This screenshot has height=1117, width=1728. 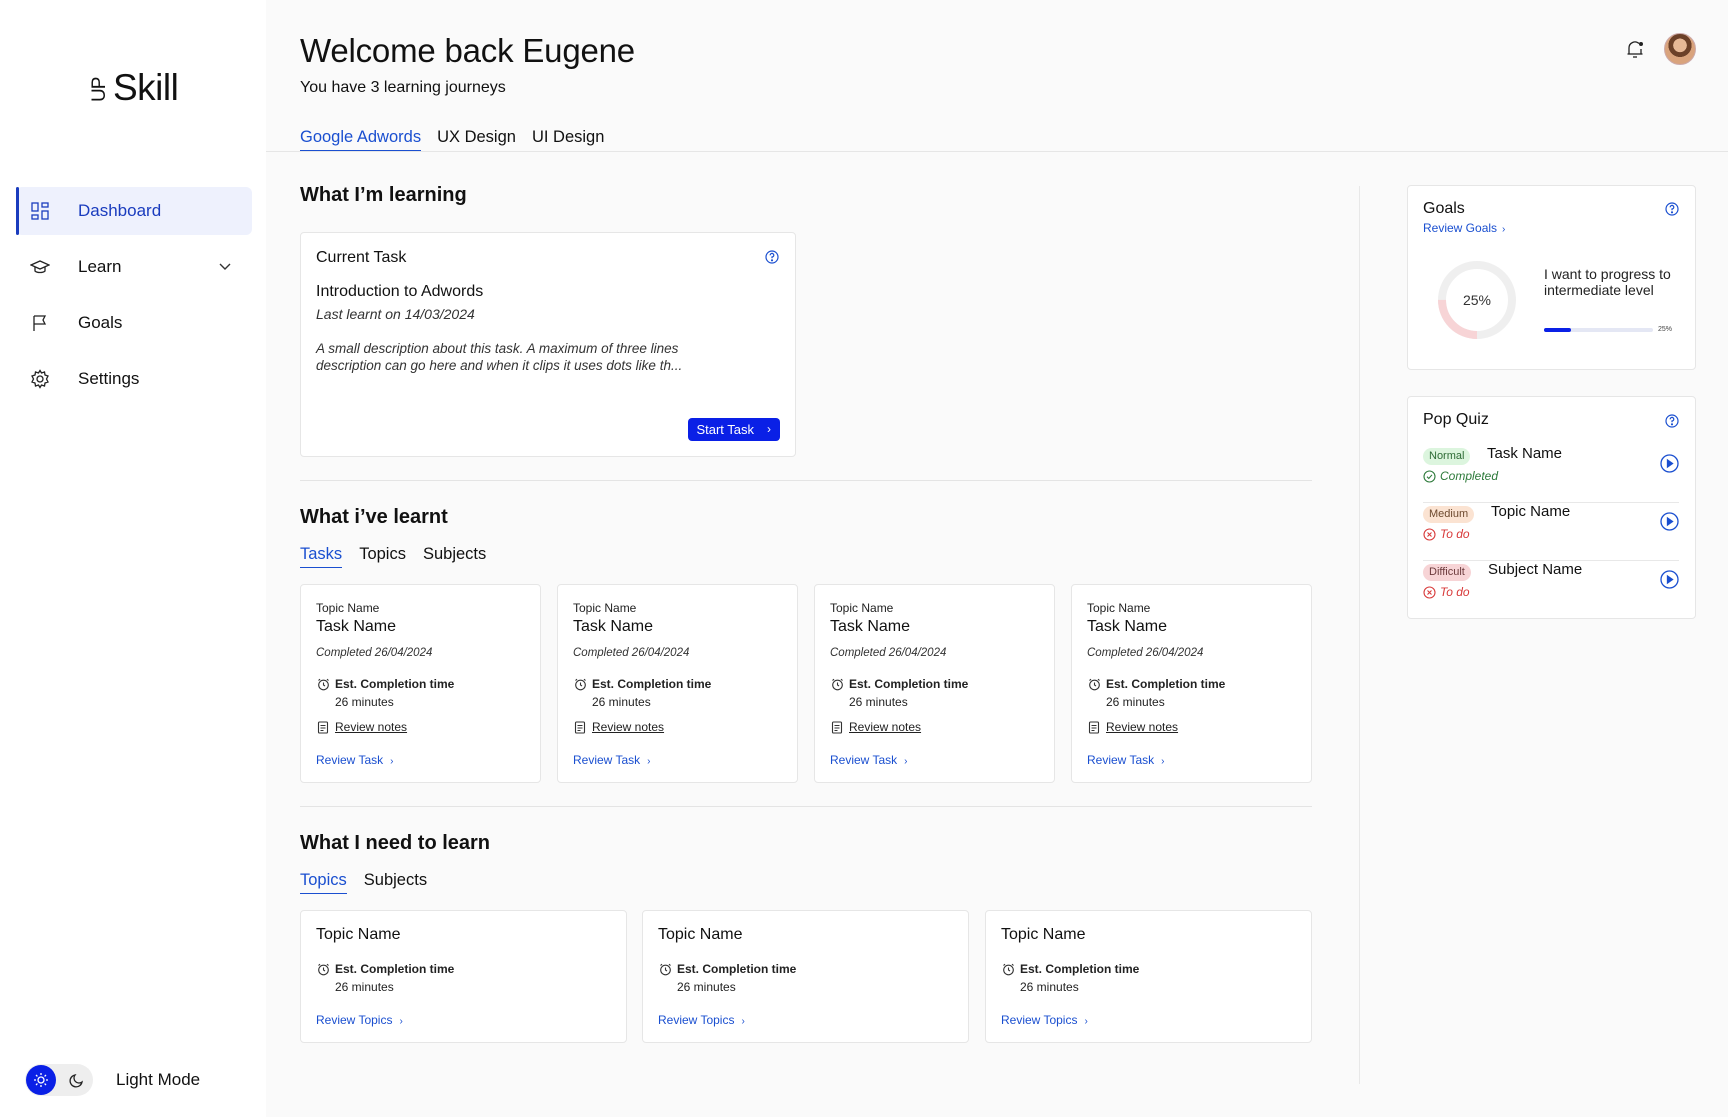 I want to click on sidebar-item-learn: Learn, so click(x=134, y=267).